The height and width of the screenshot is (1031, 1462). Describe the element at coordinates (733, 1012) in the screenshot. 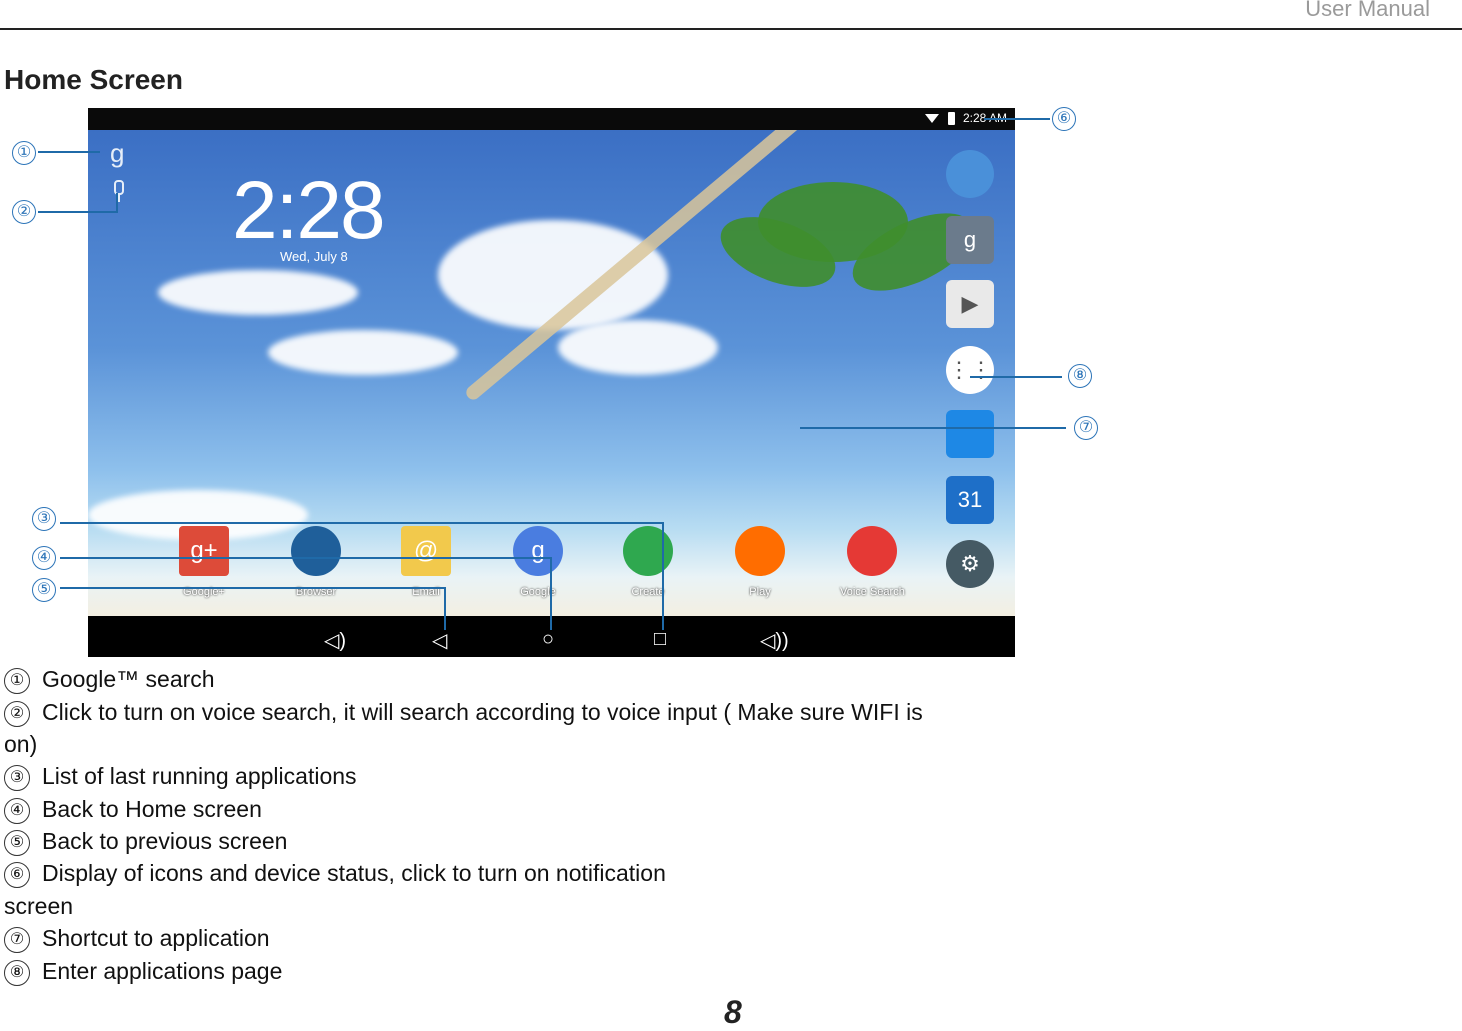

I see `page-number: 8` at that location.